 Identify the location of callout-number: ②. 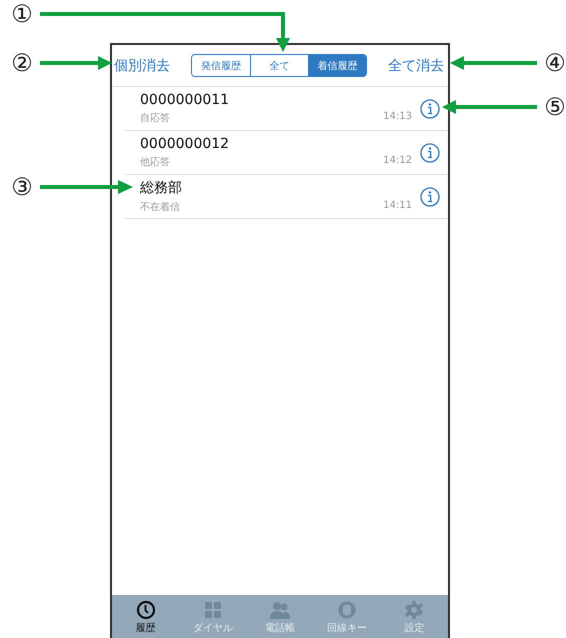
(22, 63).